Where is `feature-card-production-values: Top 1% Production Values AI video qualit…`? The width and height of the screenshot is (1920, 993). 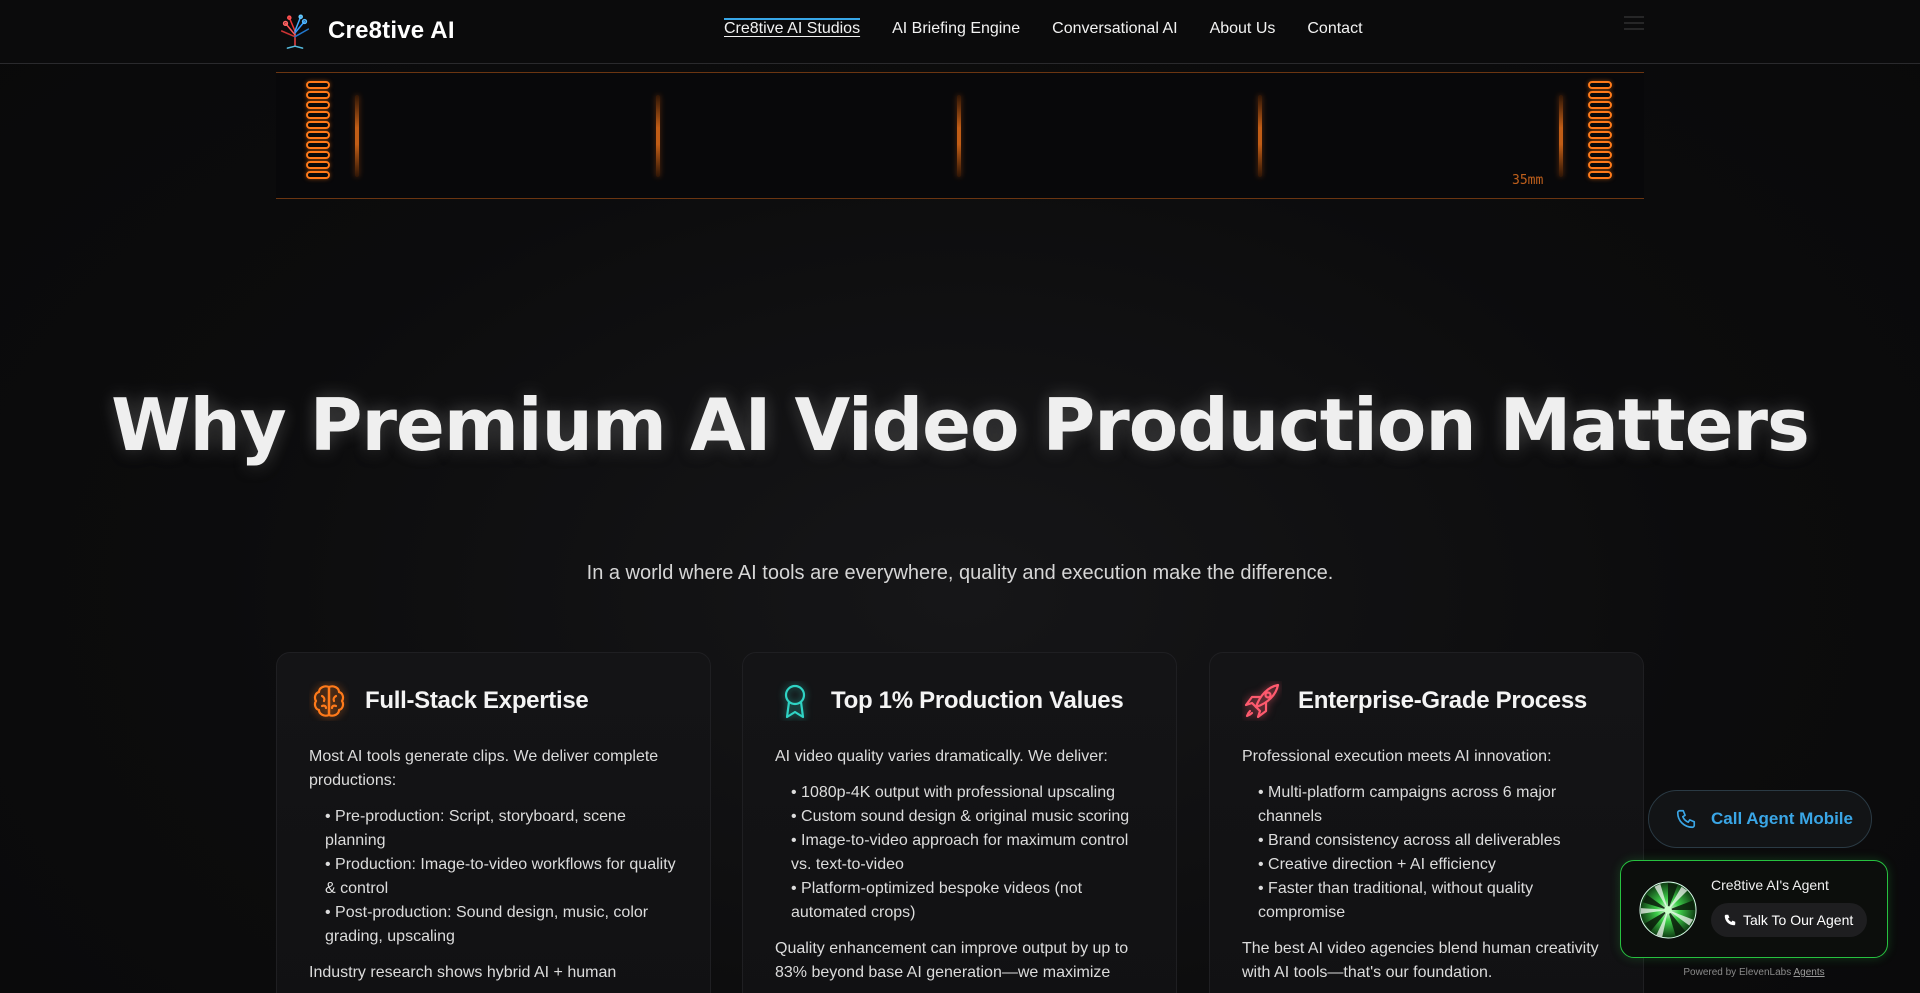
feature-card-production-values: Top 1% Production Values AI video qualit… is located at coordinates (959, 822).